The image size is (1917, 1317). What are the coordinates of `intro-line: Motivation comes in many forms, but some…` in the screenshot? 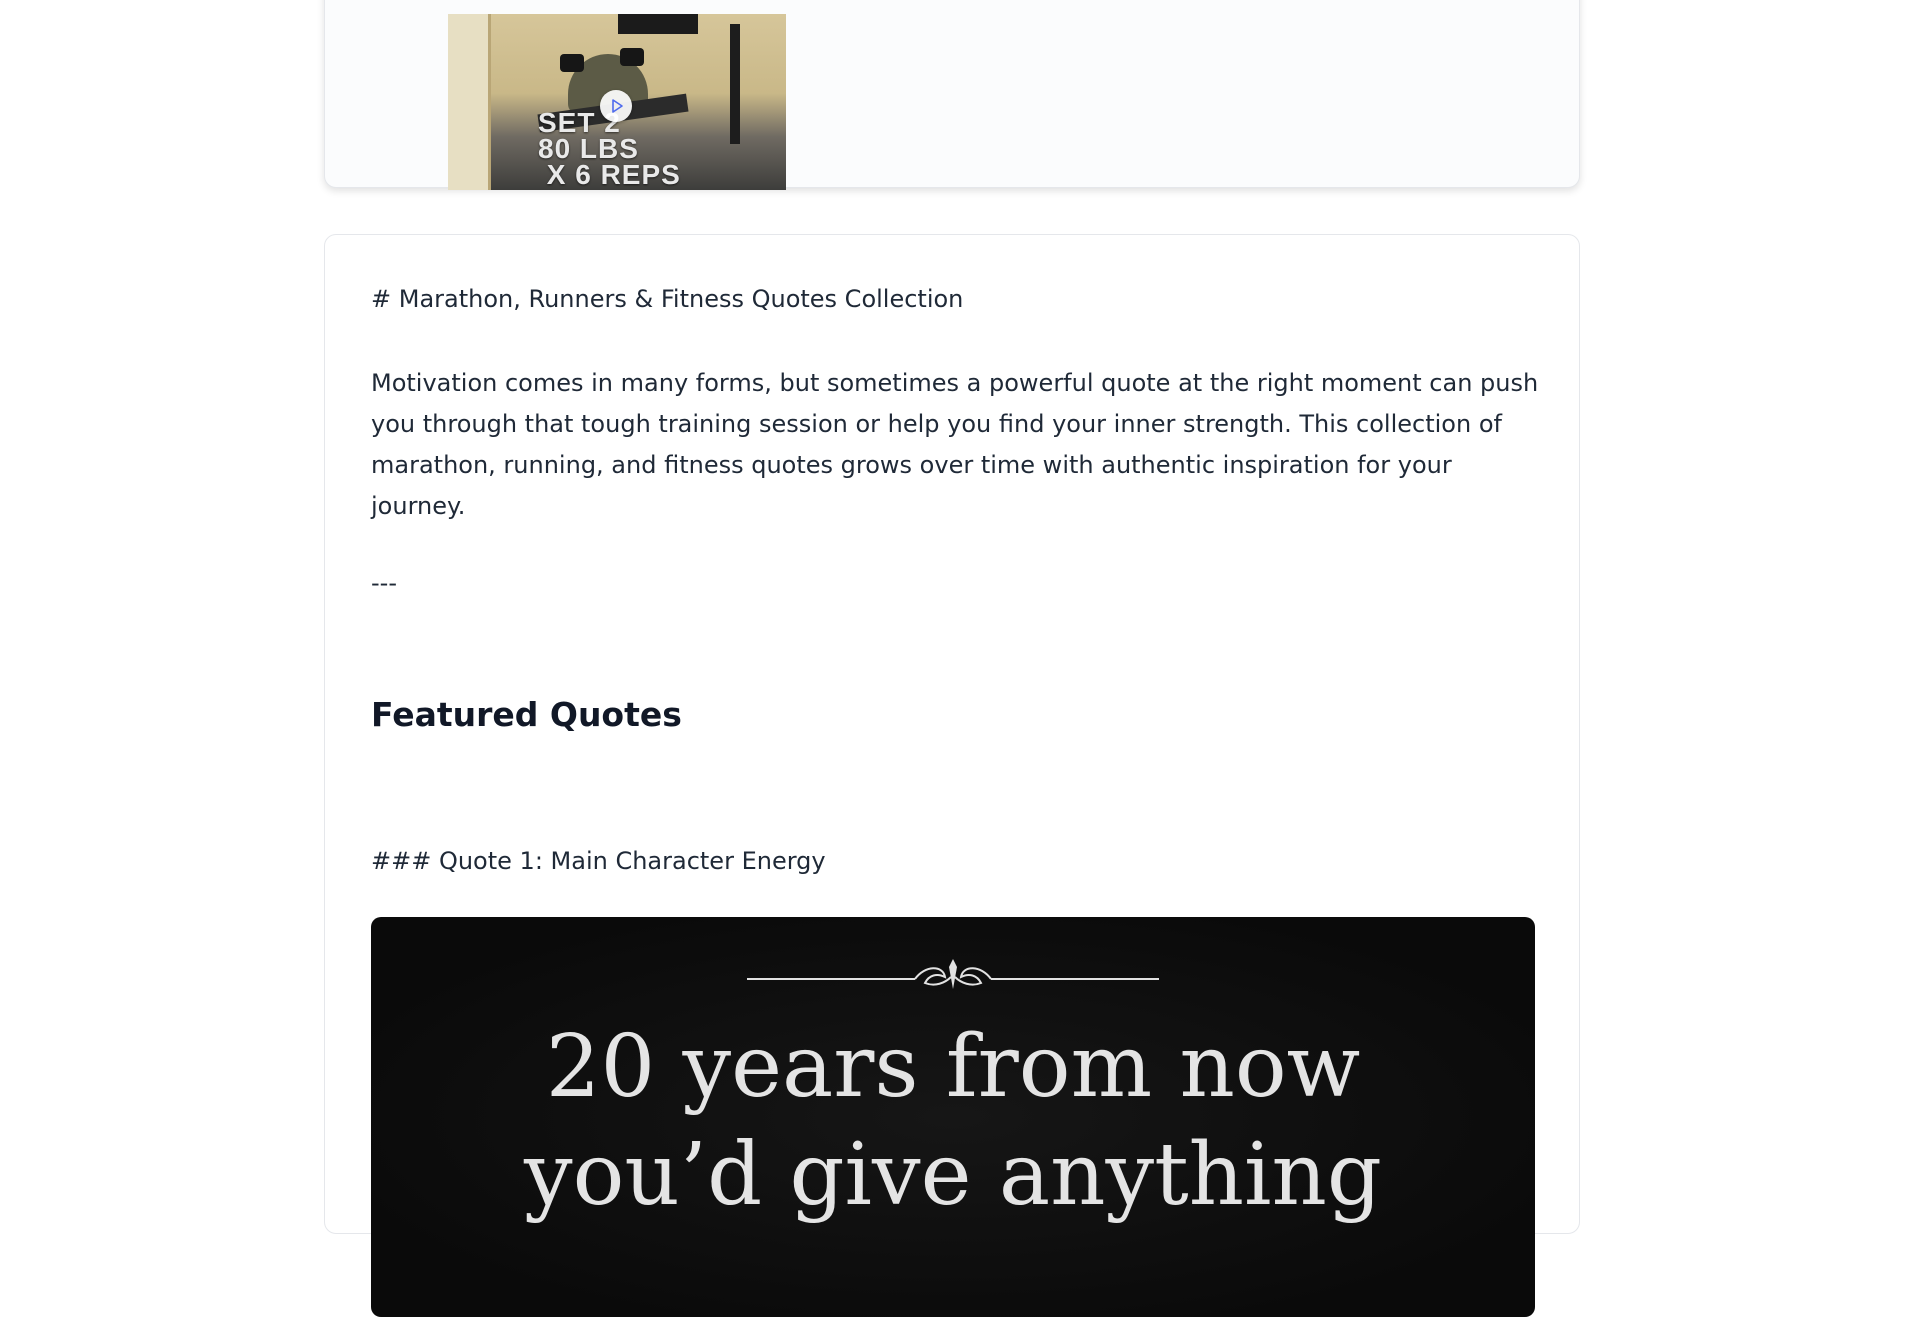 It's located at (955, 383).